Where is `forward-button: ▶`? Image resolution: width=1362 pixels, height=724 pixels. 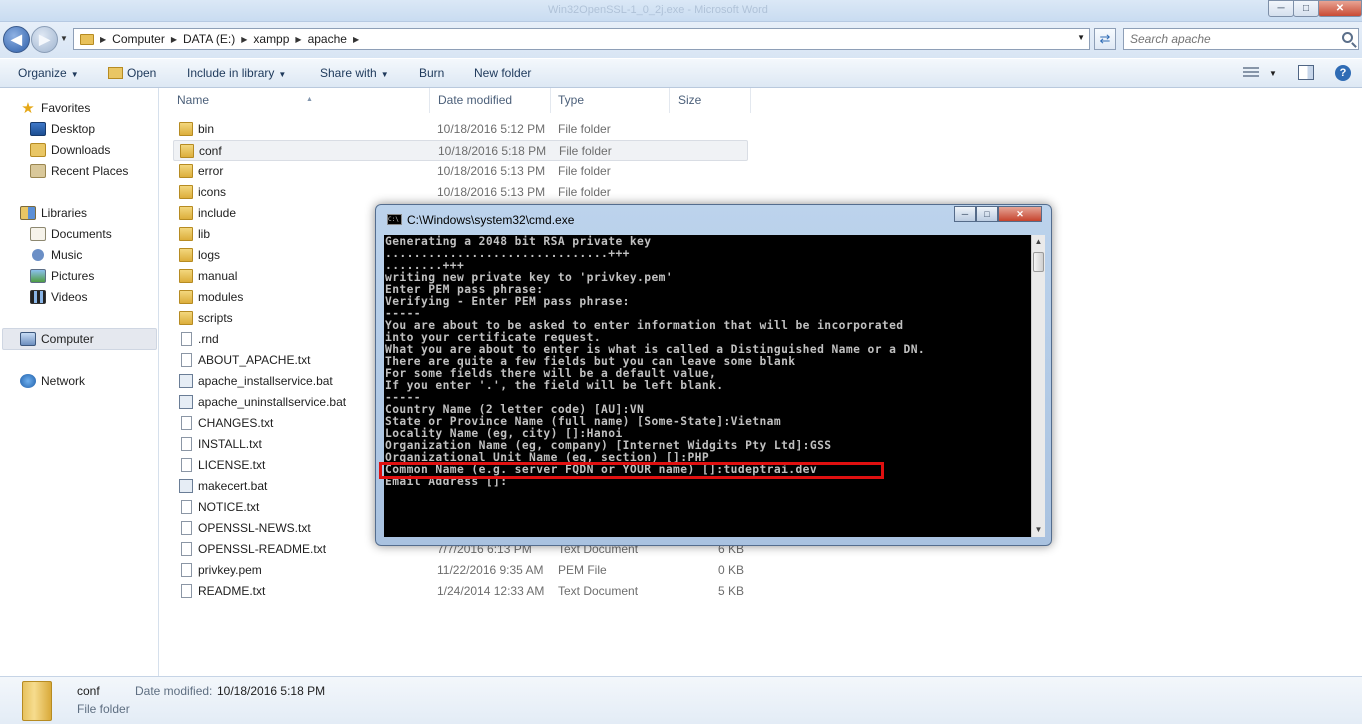 forward-button: ▶ is located at coordinates (44, 39).